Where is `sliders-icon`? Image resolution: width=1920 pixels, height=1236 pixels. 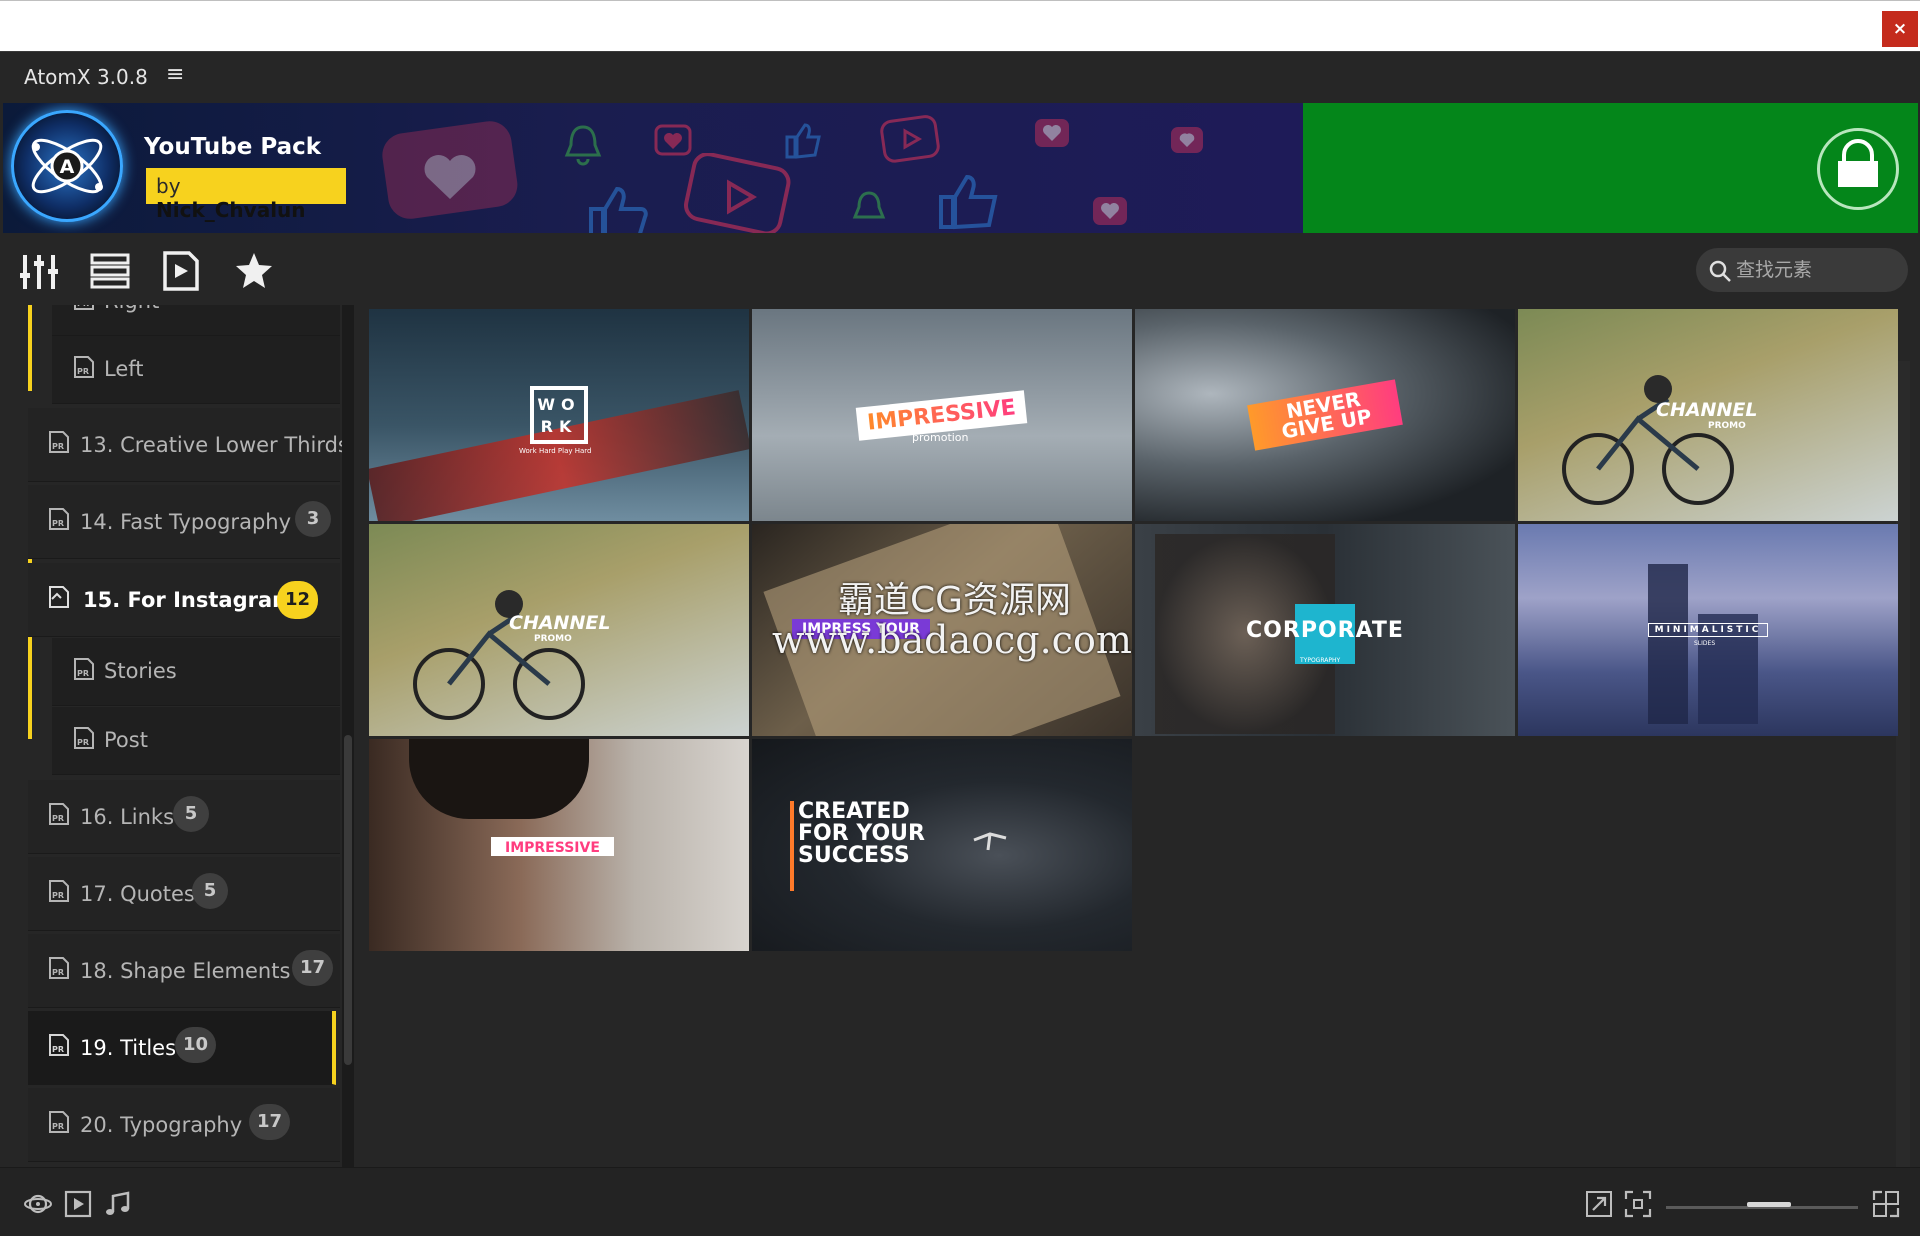
sliders-icon is located at coordinates (39, 271).